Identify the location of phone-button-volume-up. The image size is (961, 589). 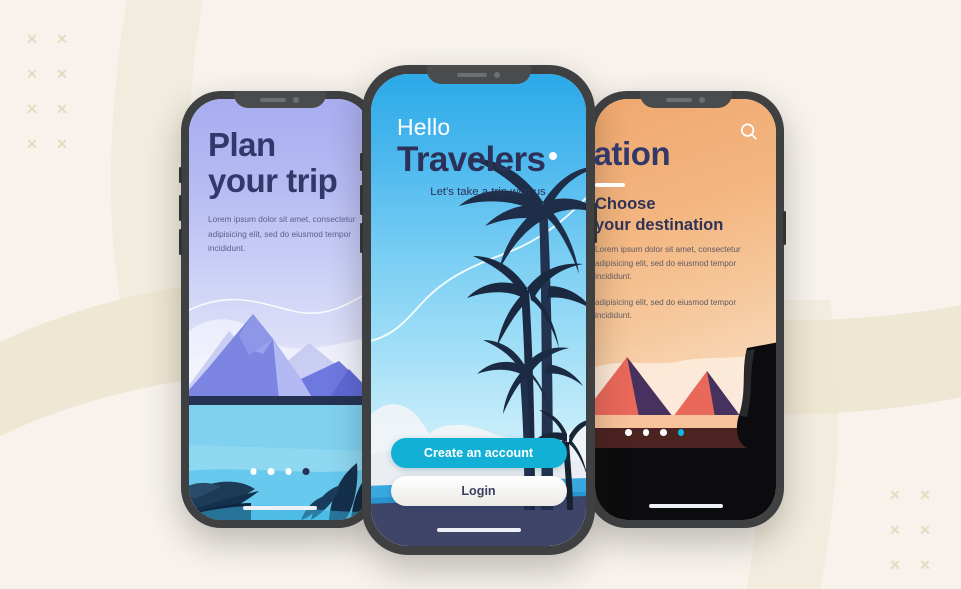
(180, 208).